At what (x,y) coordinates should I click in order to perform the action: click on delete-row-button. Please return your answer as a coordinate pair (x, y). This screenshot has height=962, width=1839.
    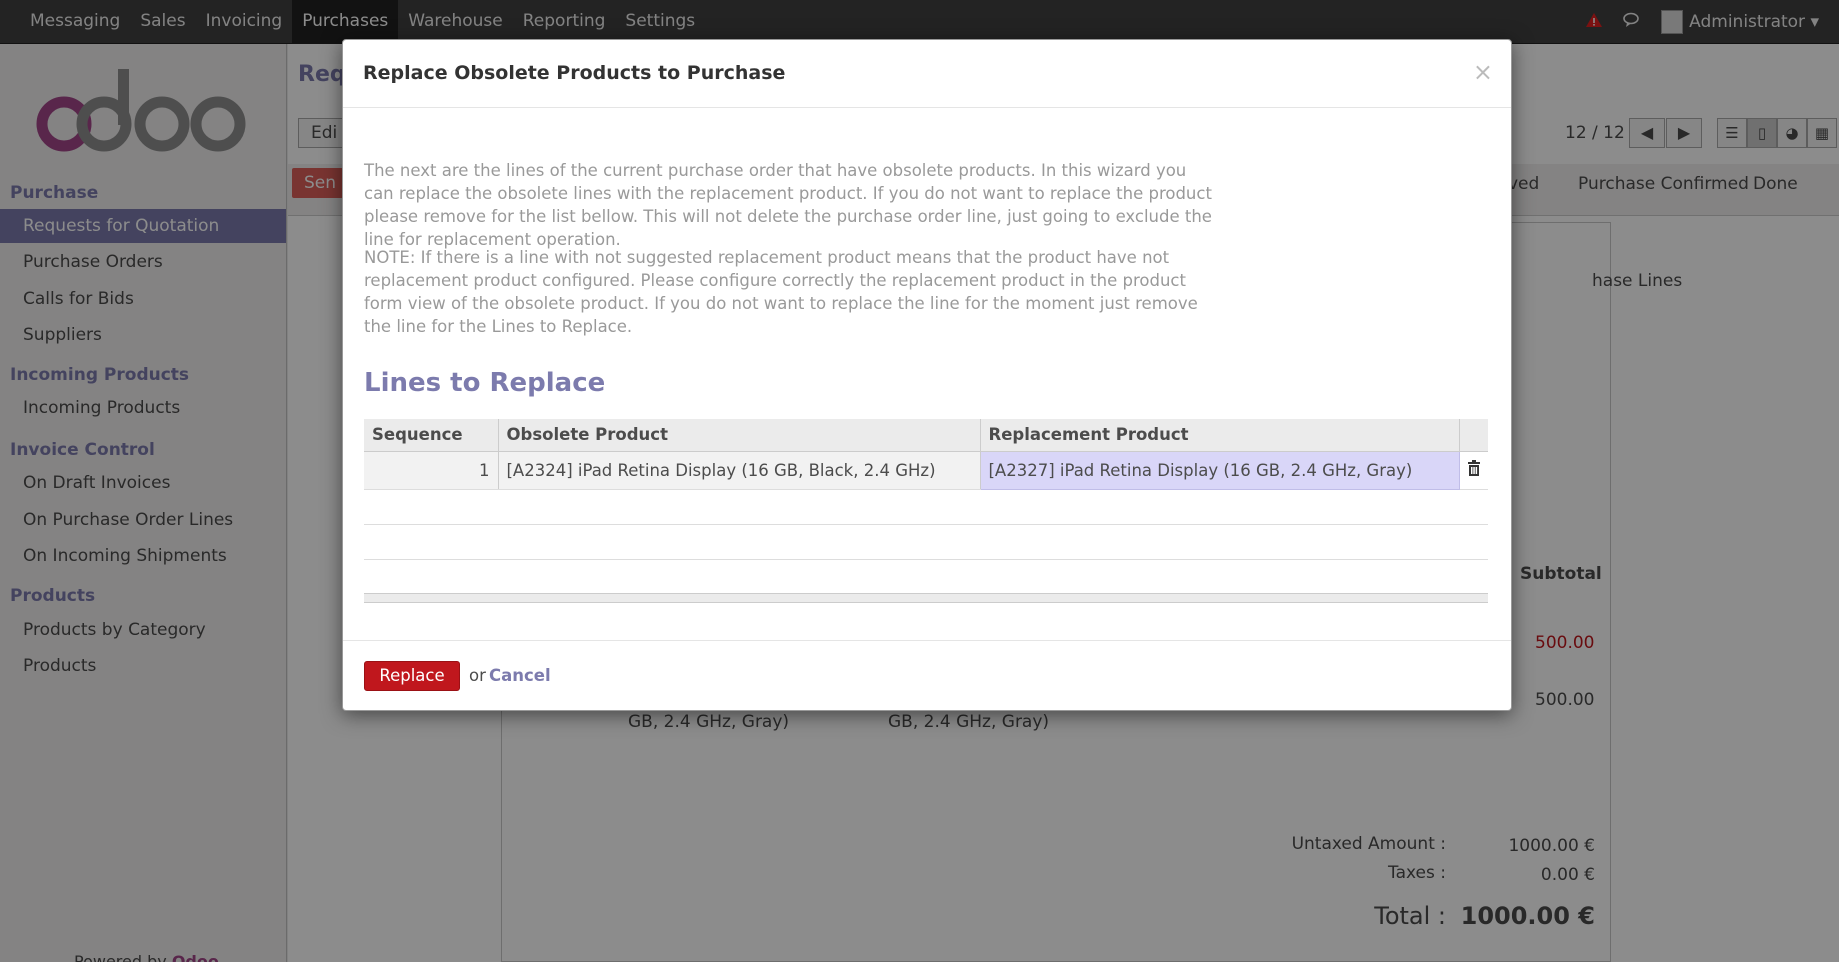
    Looking at the image, I should click on (1473, 470).